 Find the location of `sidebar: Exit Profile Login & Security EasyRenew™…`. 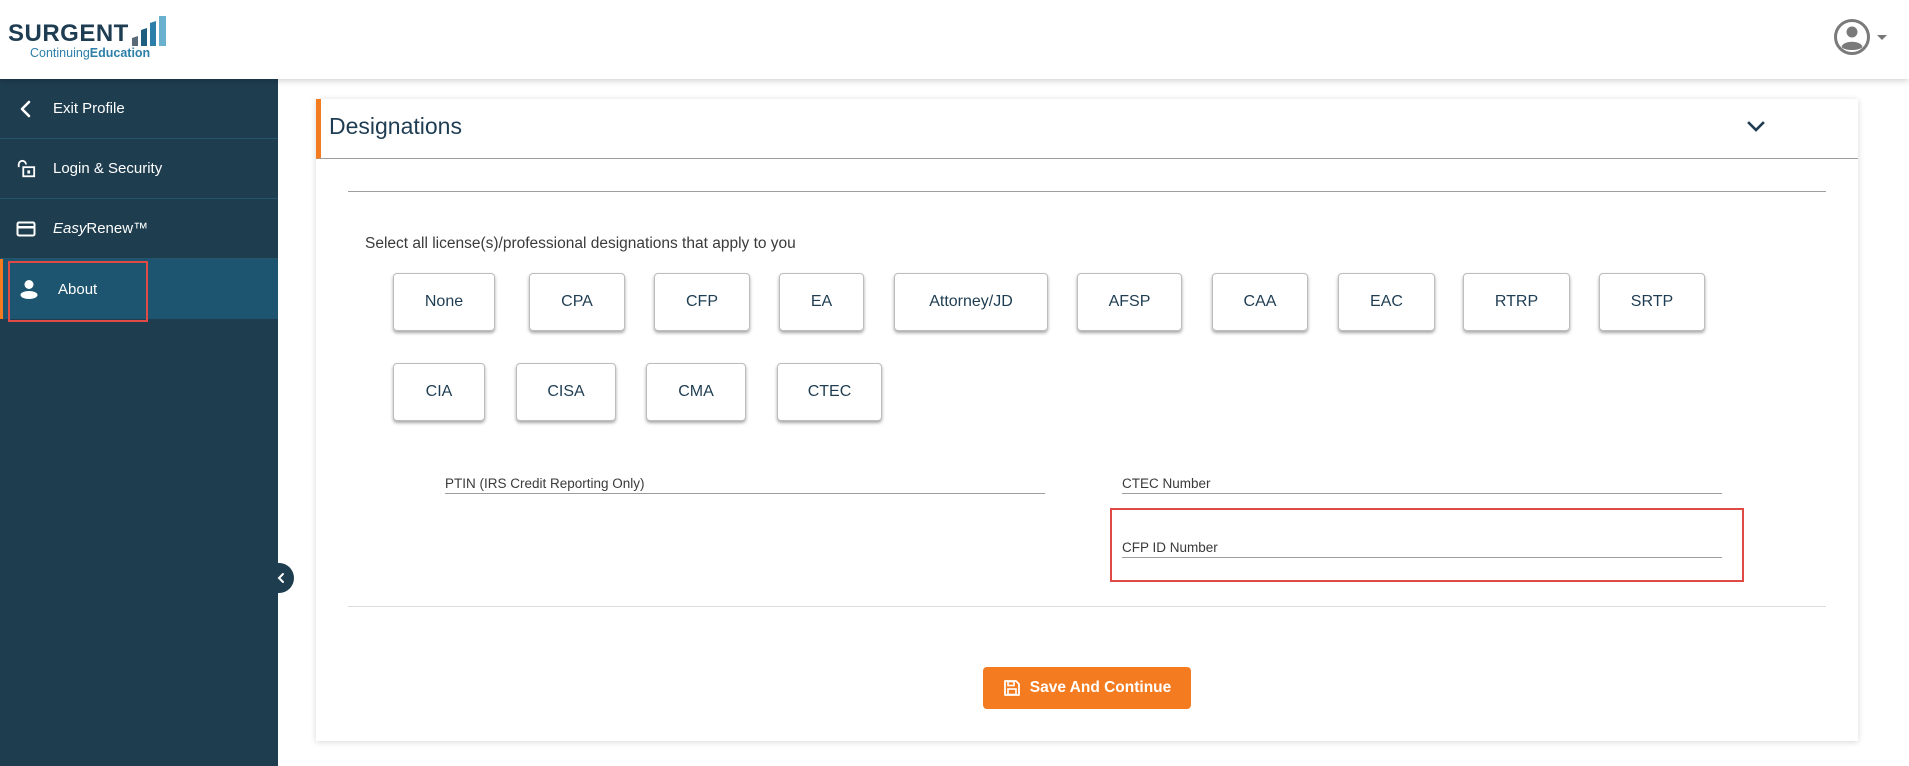

sidebar: Exit Profile Login & Security EasyRenew™… is located at coordinates (139, 422).